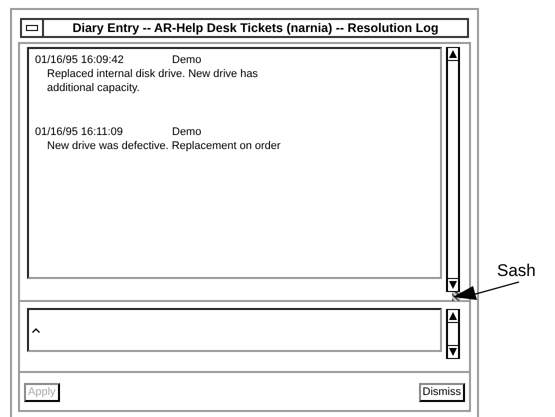 This screenshot has height=417, width=555. Describe the element at coordinates (93, 88) in the screenshot. I see `entry-text: additional capacity.` at that location.